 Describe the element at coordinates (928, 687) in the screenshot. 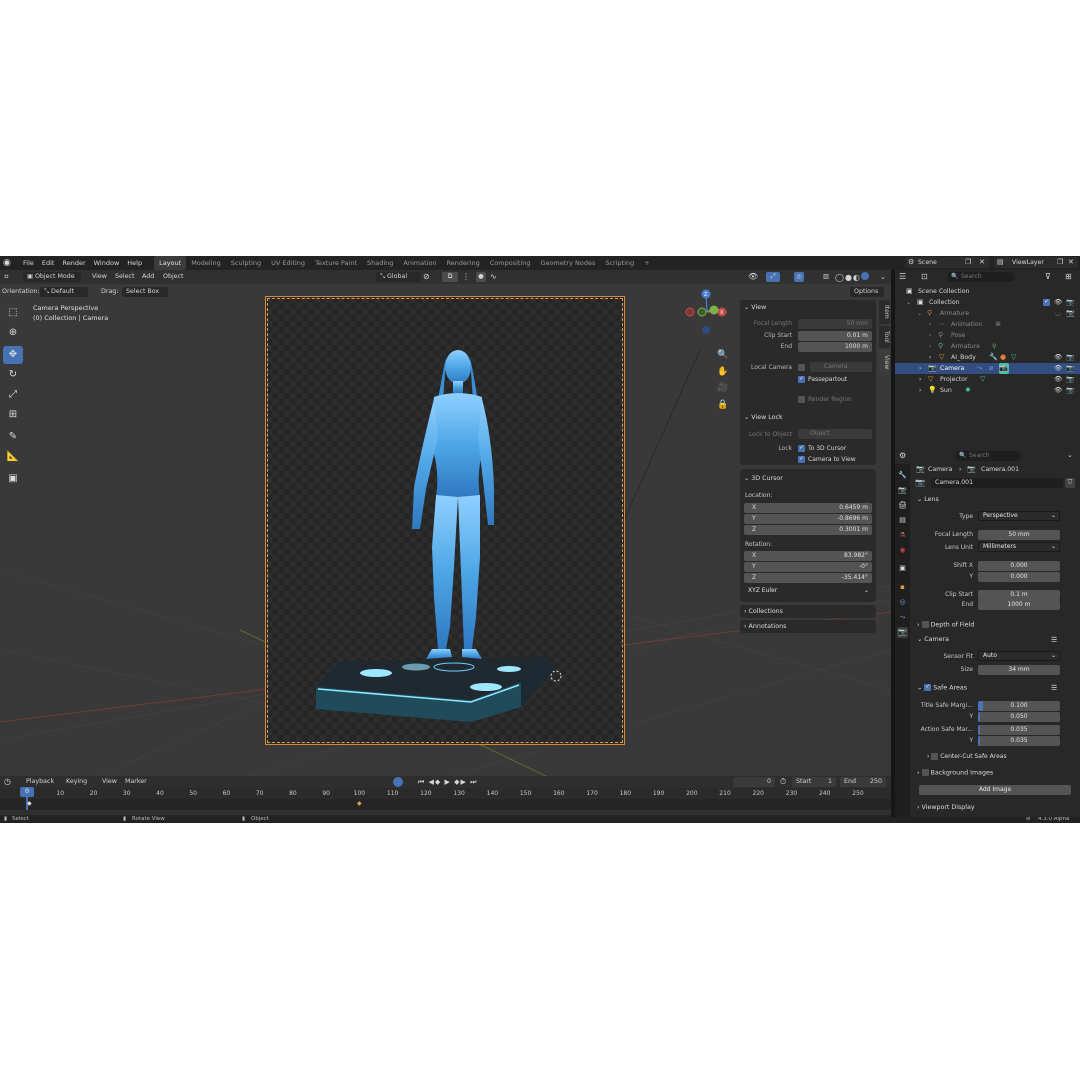

I see `safe-areas-checkbox: ✓` at that location.